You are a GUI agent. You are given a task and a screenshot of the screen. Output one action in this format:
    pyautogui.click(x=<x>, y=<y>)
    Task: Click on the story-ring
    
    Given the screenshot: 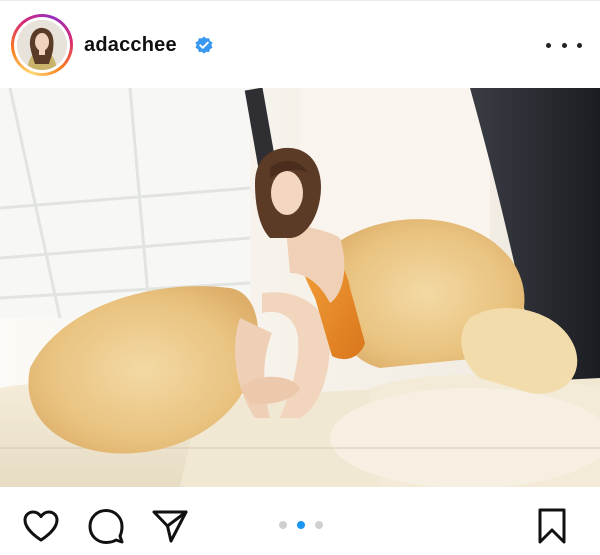 What is the action you would take?
    pyautogui.click(x=42, y=45)
    